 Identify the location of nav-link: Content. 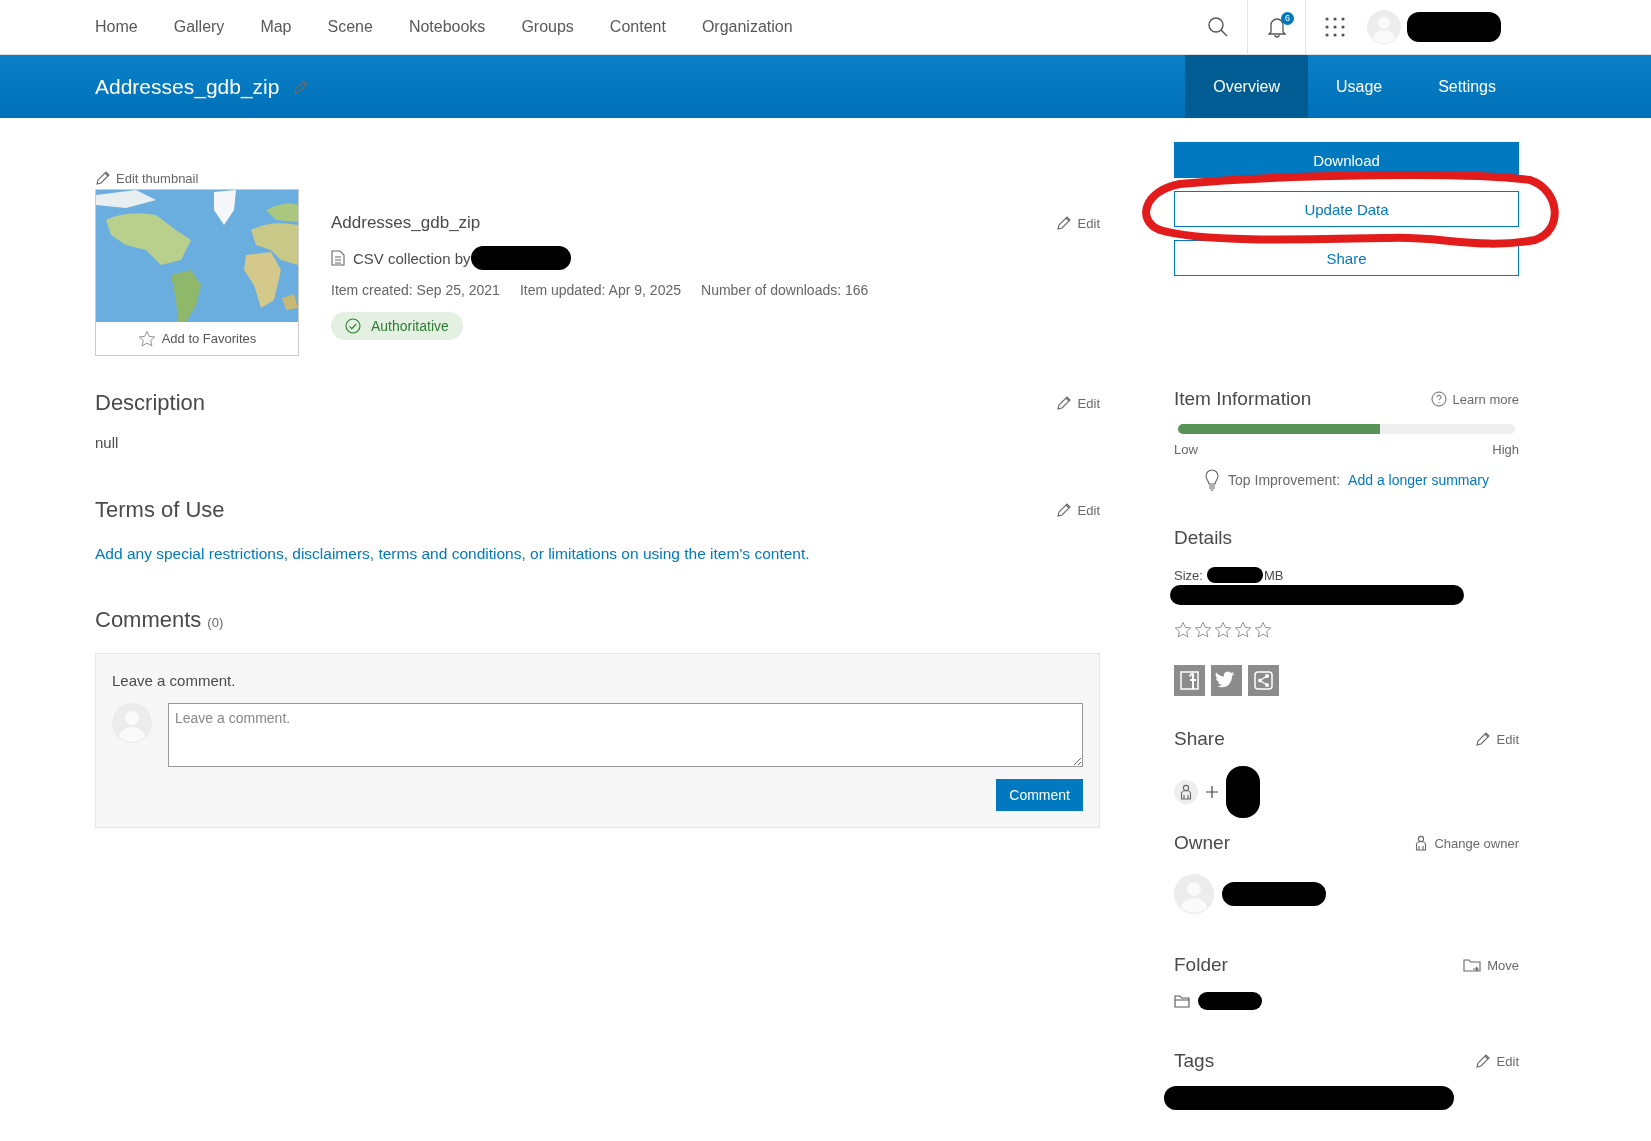
(637, 27).